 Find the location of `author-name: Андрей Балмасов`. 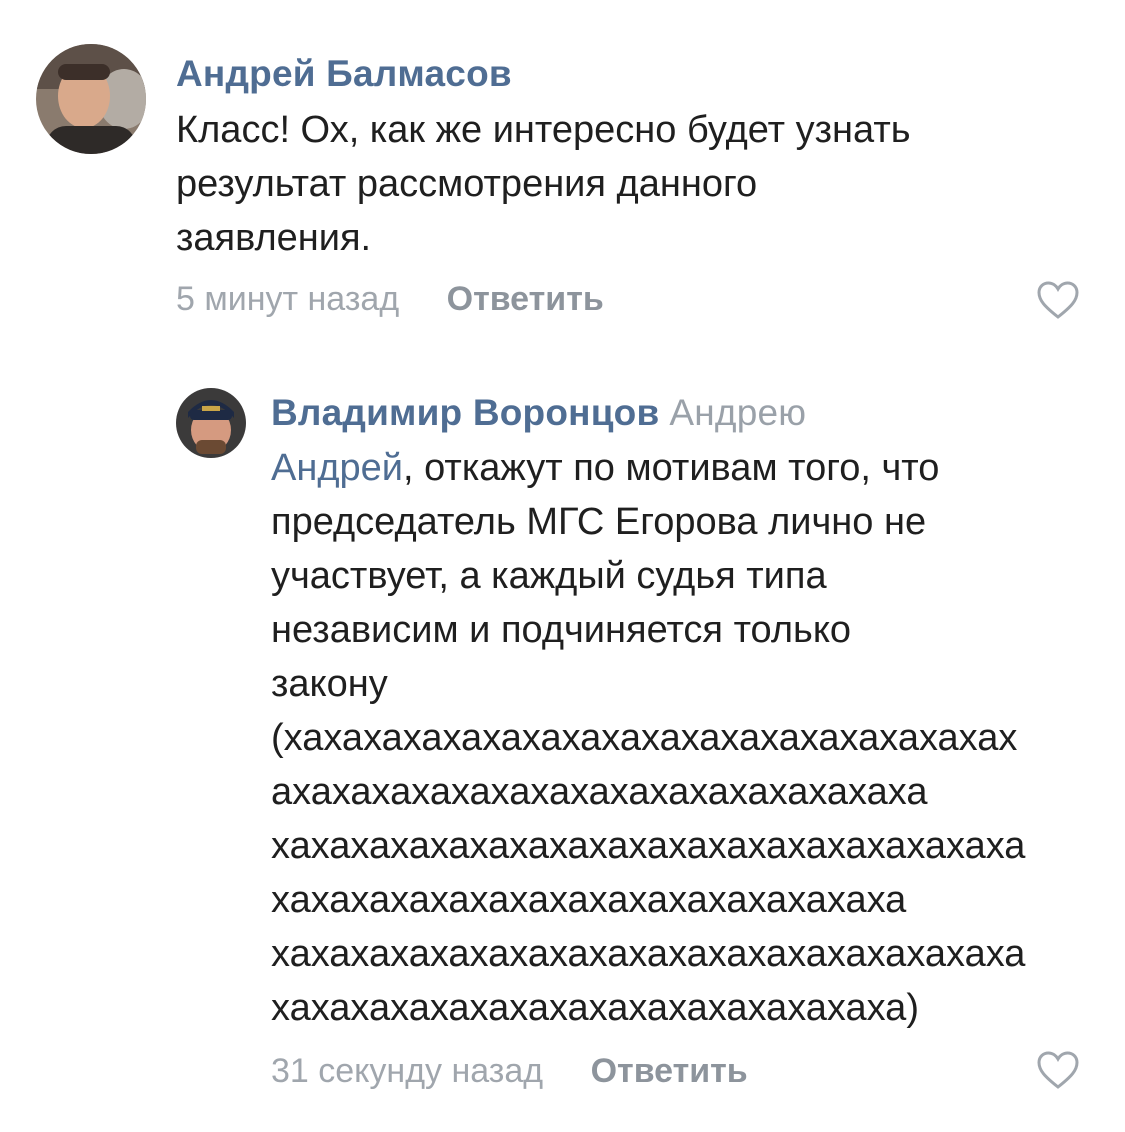

author-name: Андрей Балмасов is located at coordinates (344, 73).